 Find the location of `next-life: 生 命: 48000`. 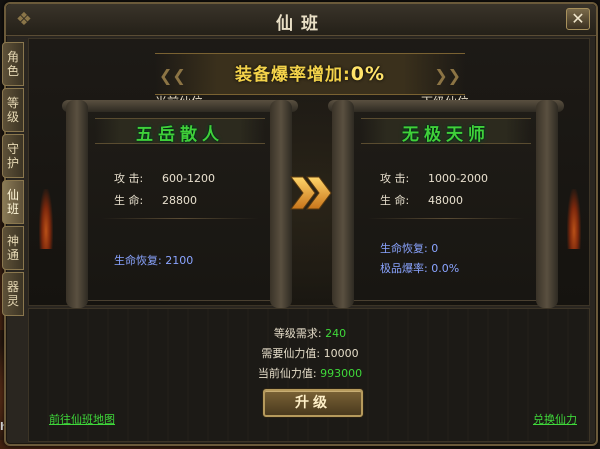

next-life: 生 命: 48000 is located at coordinates (421, 200).